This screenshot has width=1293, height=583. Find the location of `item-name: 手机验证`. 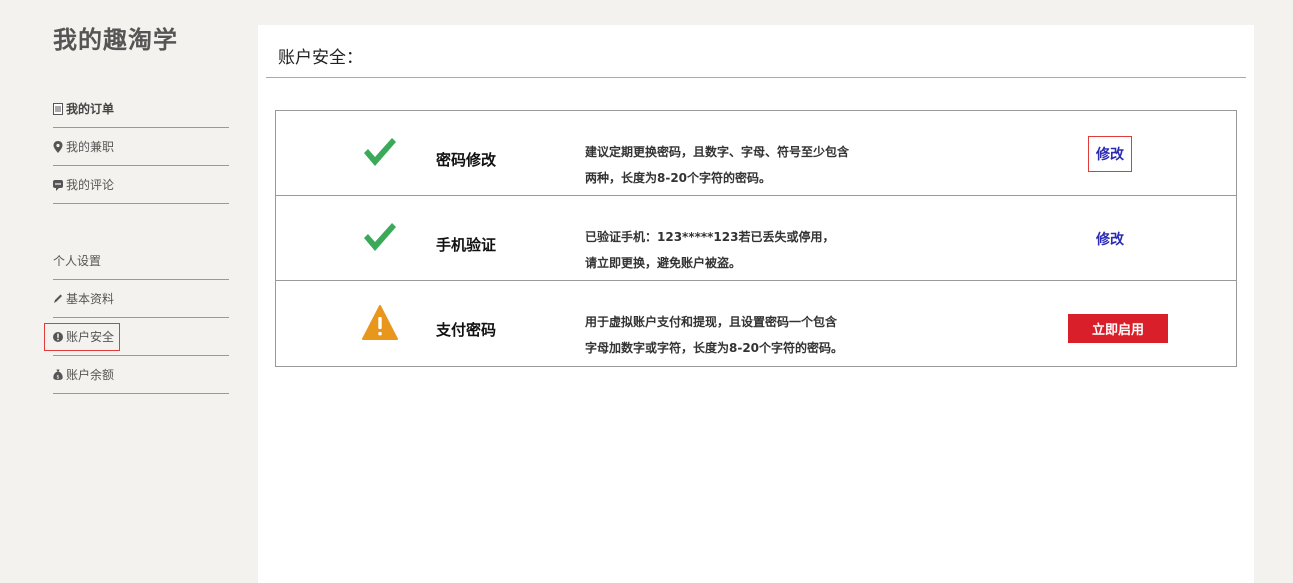

item-name: 手机验证 is located at coordinates (466, 245).